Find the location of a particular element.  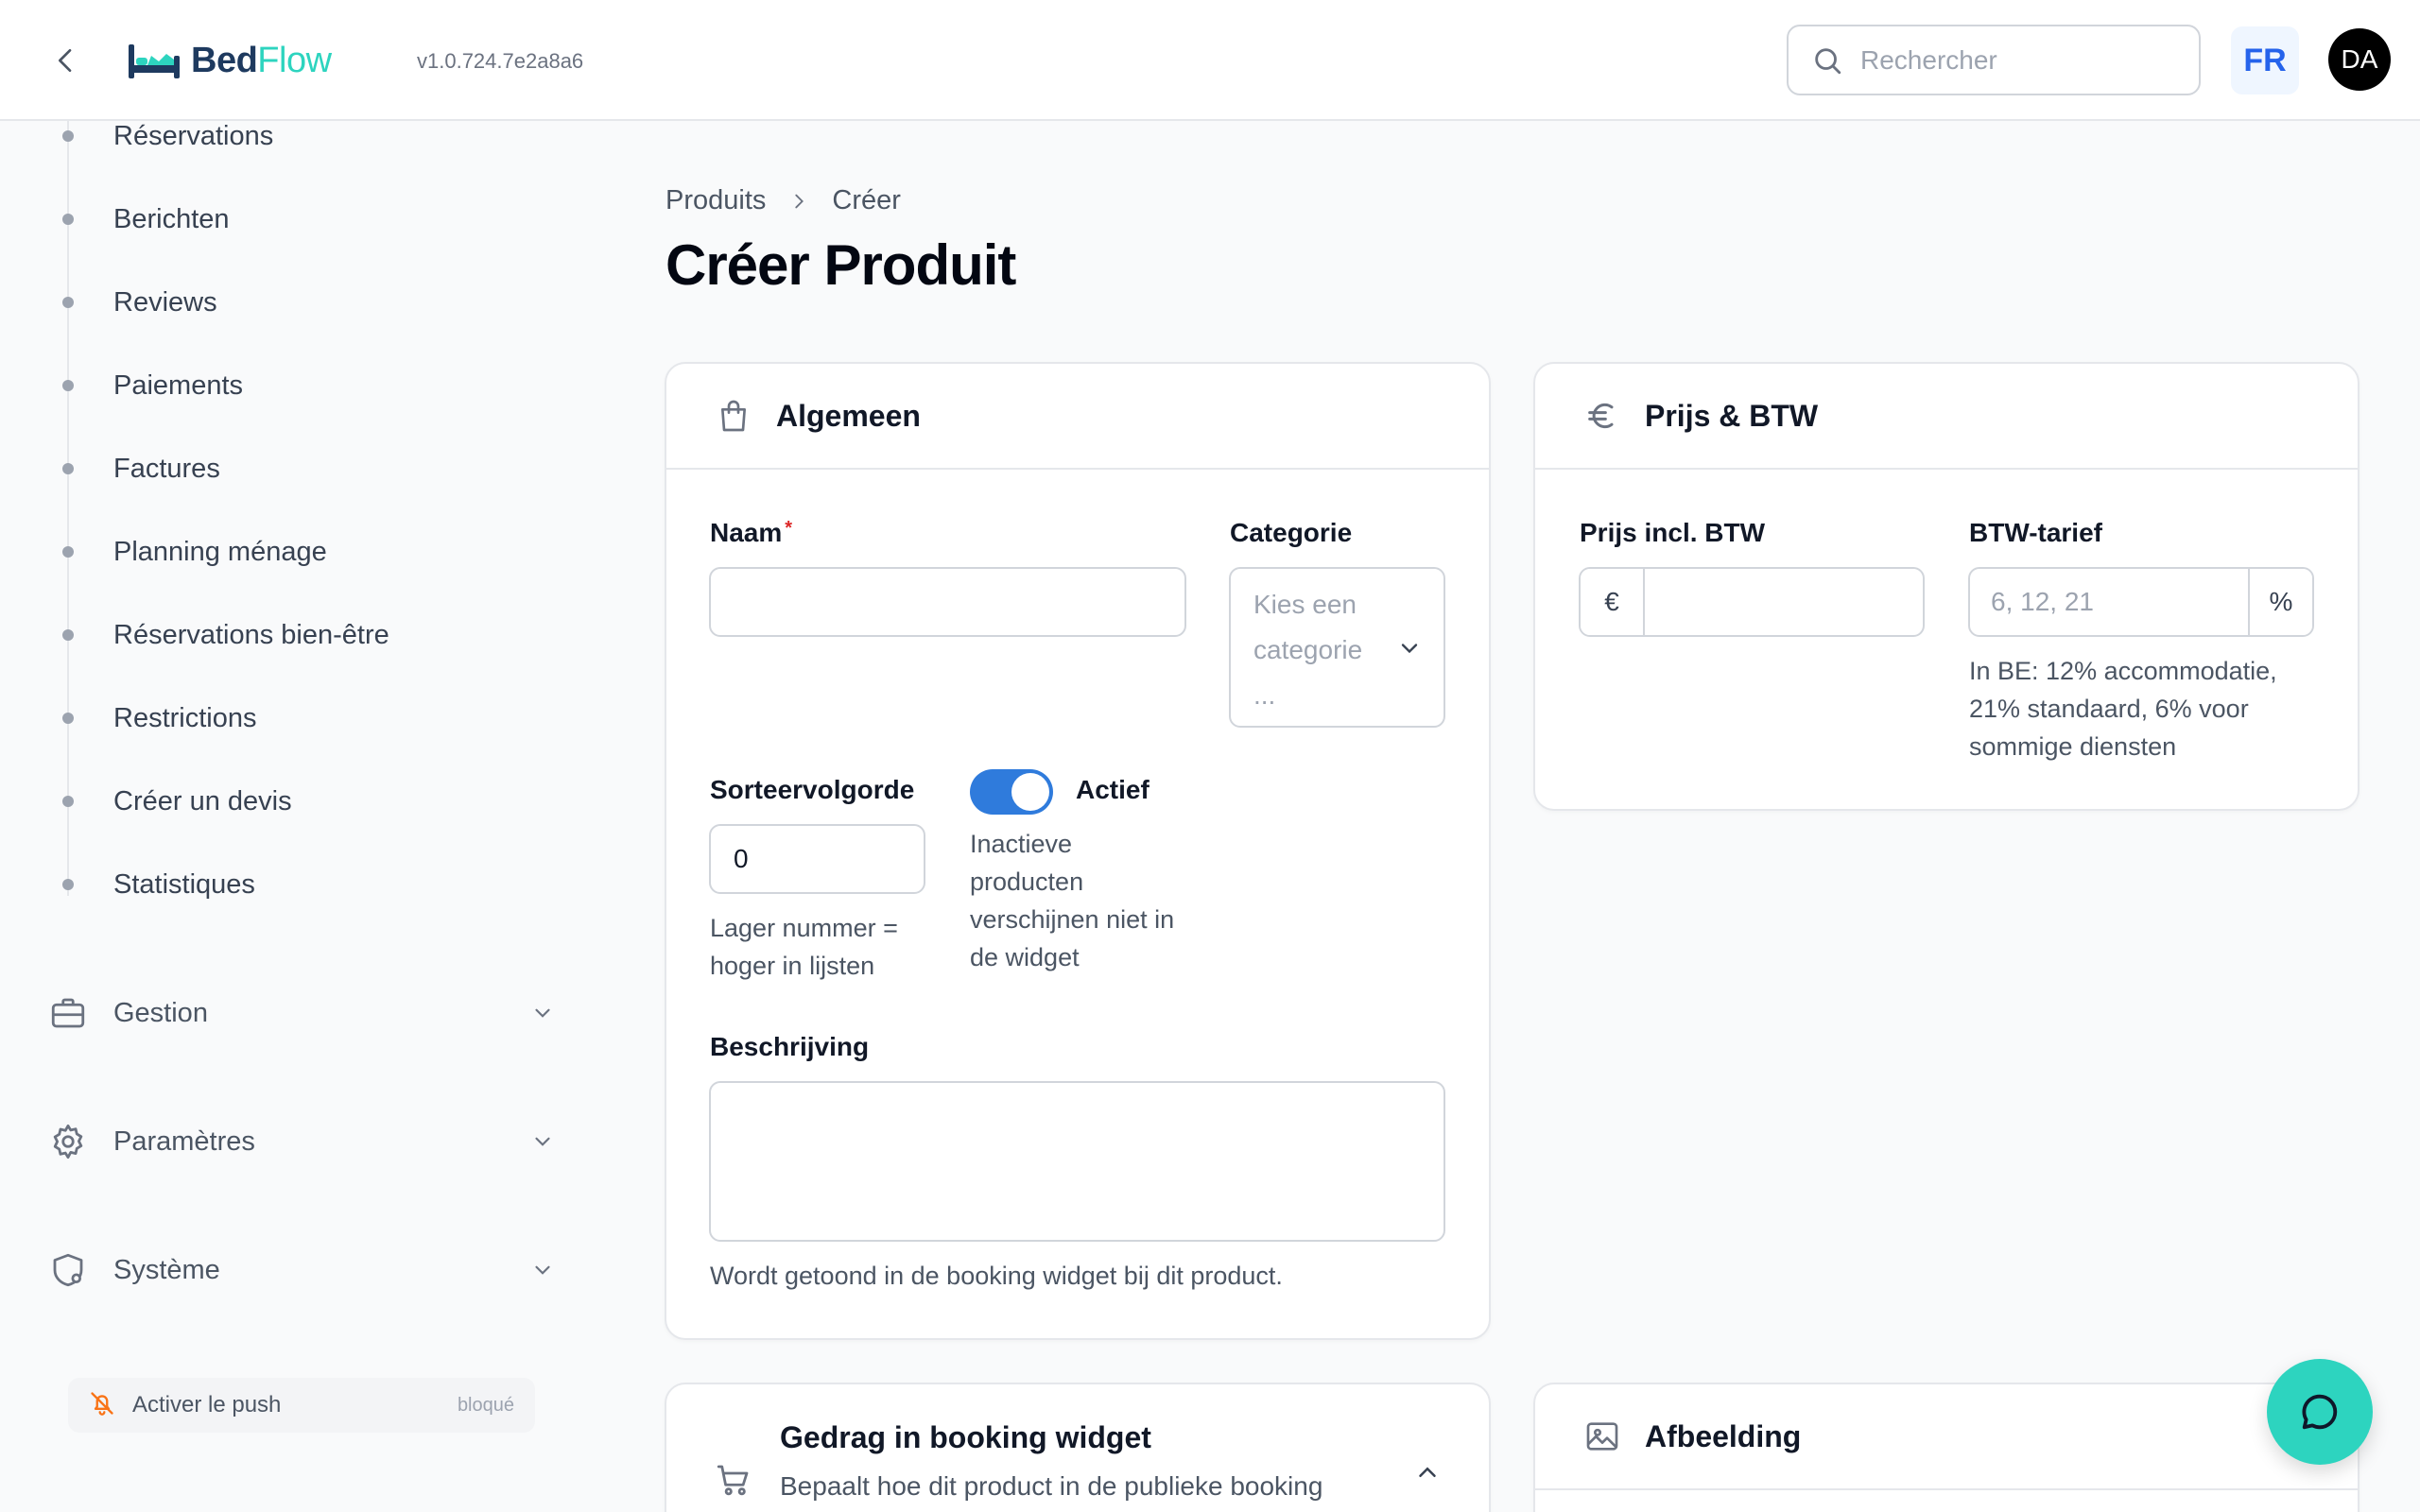

sidebar-item-label: Berichten is located at coordinates (171, 218).